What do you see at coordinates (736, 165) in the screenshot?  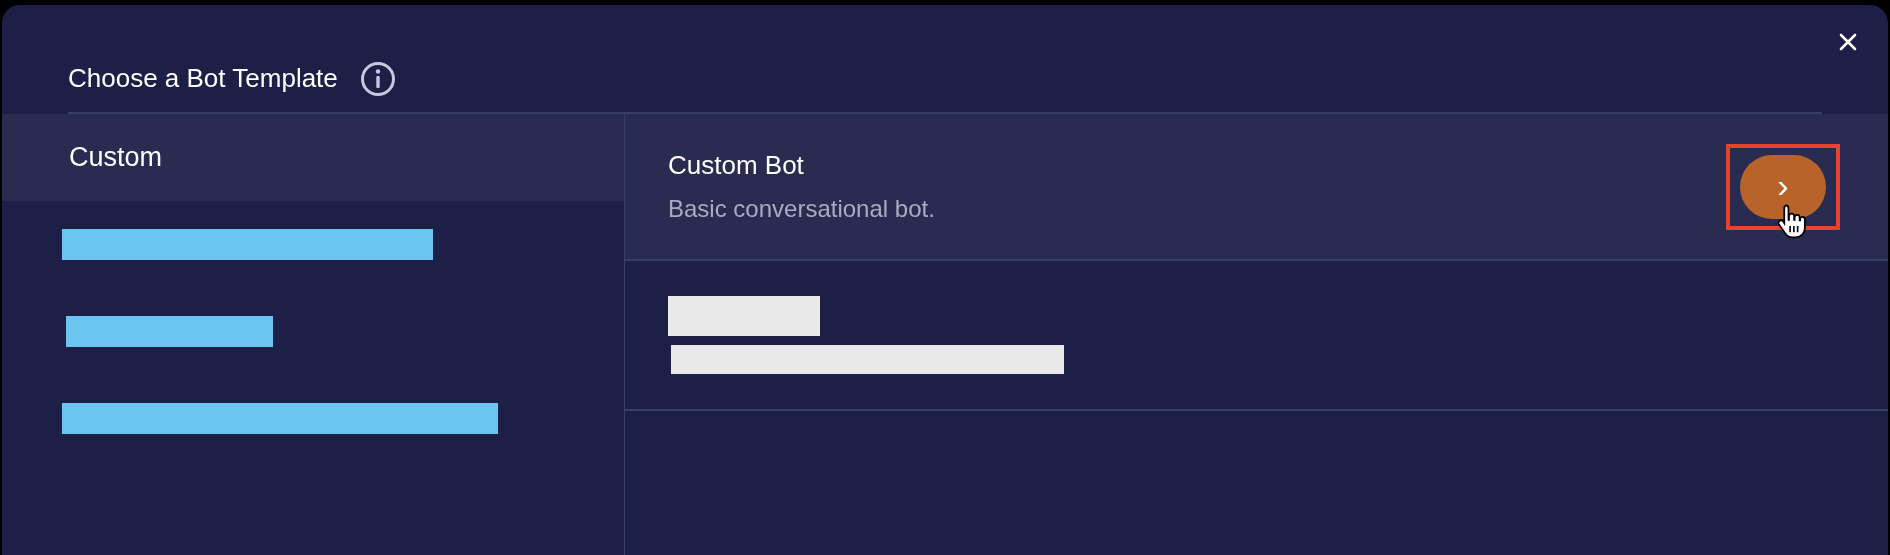 I see `template-name: Custom Bot` at bounding box center [736, 165].